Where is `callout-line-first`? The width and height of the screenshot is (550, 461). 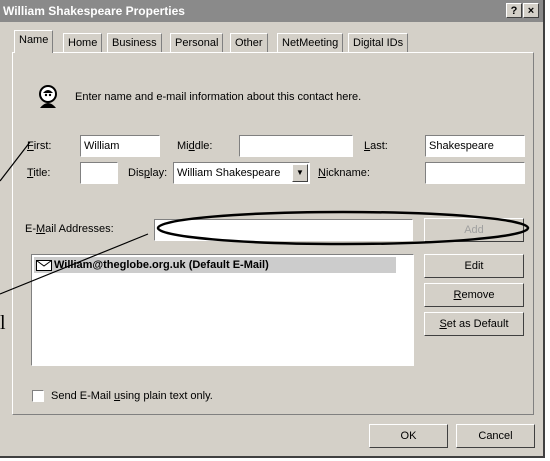 callout-line-first is located at coordinates (15, 161).